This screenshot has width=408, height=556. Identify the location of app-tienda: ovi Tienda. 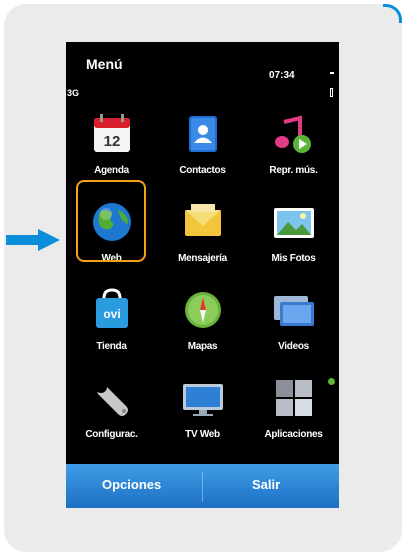
(111, 326).